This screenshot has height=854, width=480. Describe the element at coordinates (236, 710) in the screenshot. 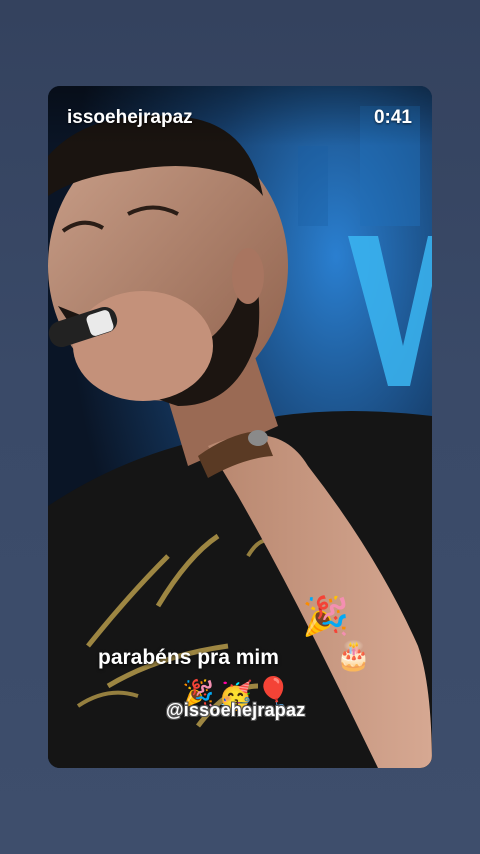

I see `watermark-handle: @issoehejrapaz` at that location.